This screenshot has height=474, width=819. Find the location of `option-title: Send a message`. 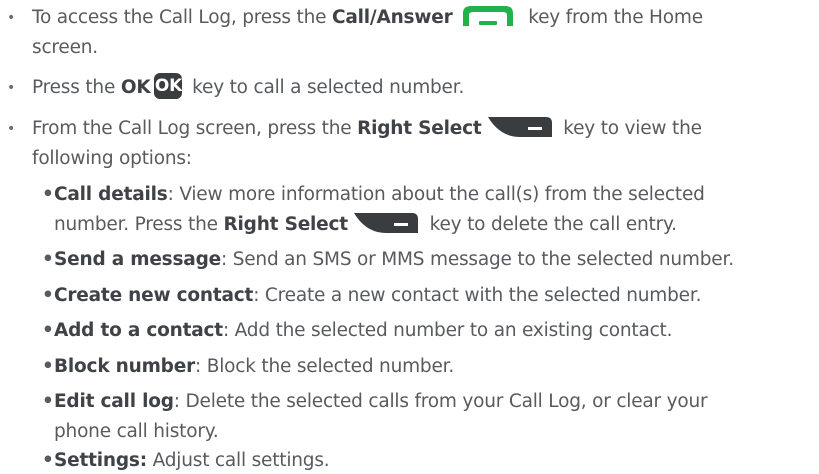

option-title: Send a message is located at coordinates (137, 259).